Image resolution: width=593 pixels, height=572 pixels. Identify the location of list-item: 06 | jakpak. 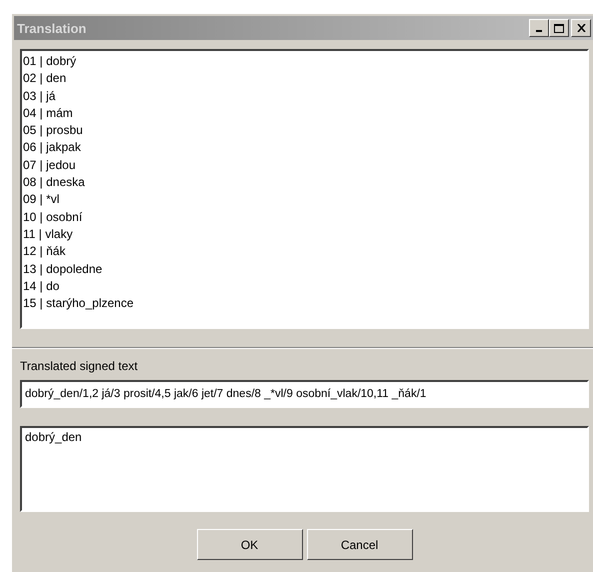
(304, 148).